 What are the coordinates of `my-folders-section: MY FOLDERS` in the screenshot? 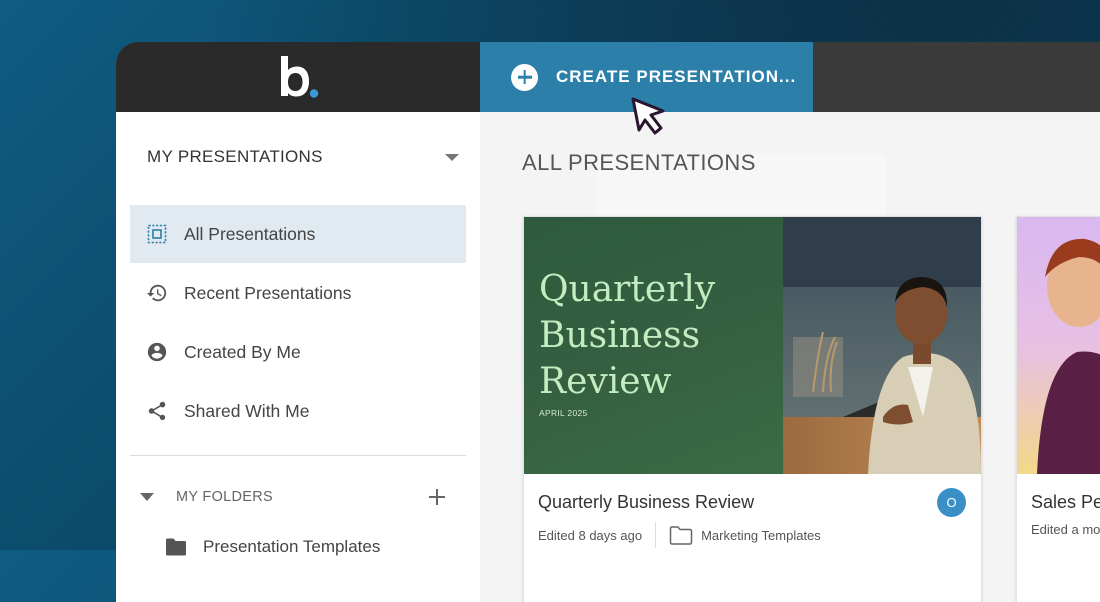 It's located at (293, 497).